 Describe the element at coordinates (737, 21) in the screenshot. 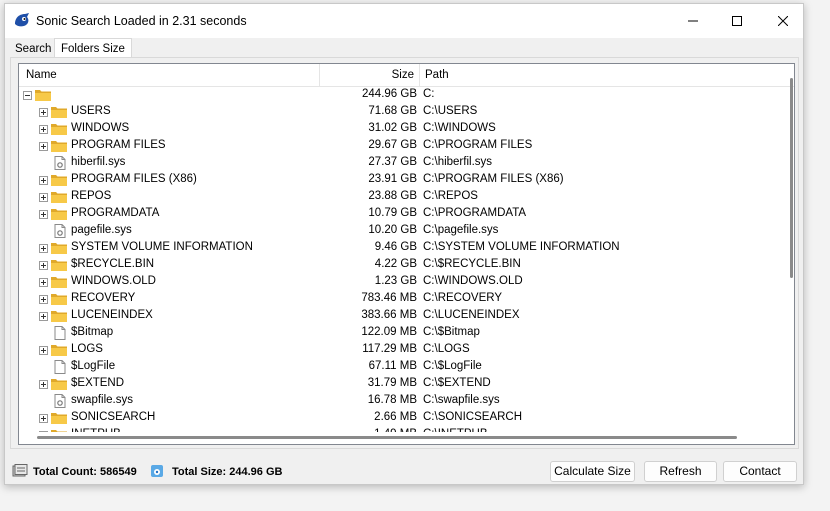

I see `maximize-button` at that location.